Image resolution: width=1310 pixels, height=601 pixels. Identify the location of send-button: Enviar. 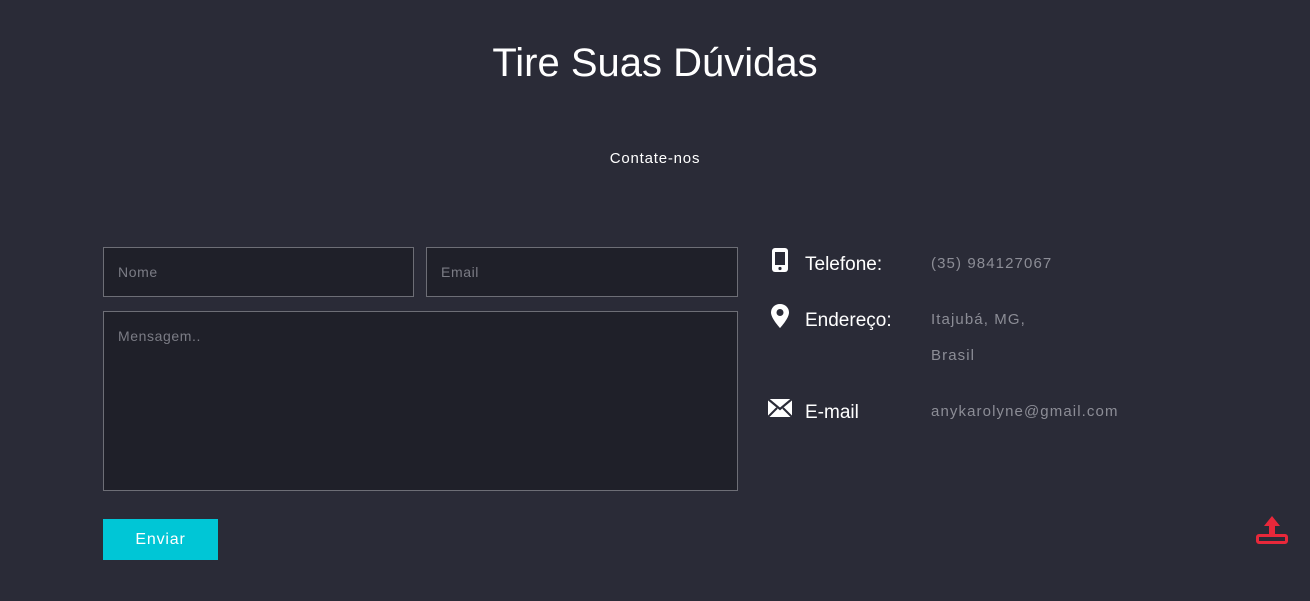
(160, 539).